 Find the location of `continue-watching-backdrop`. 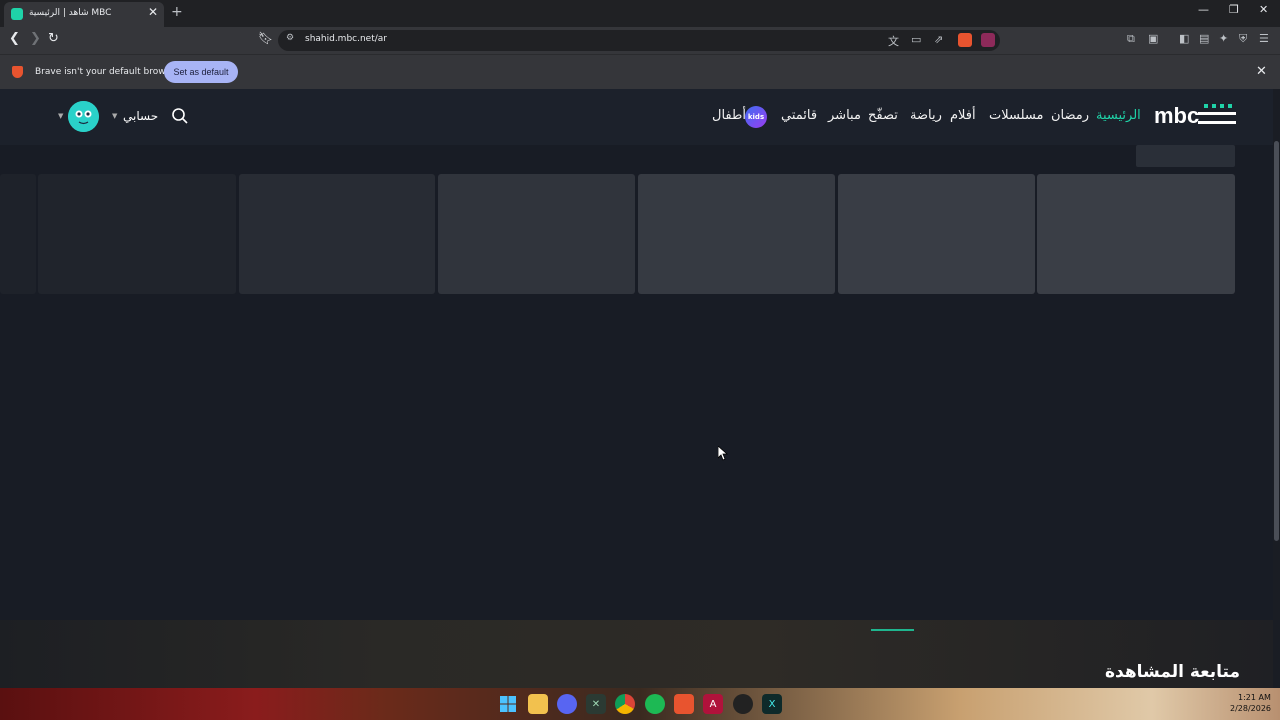

continue-watching-backdrop is located at coordinates (636, 654).